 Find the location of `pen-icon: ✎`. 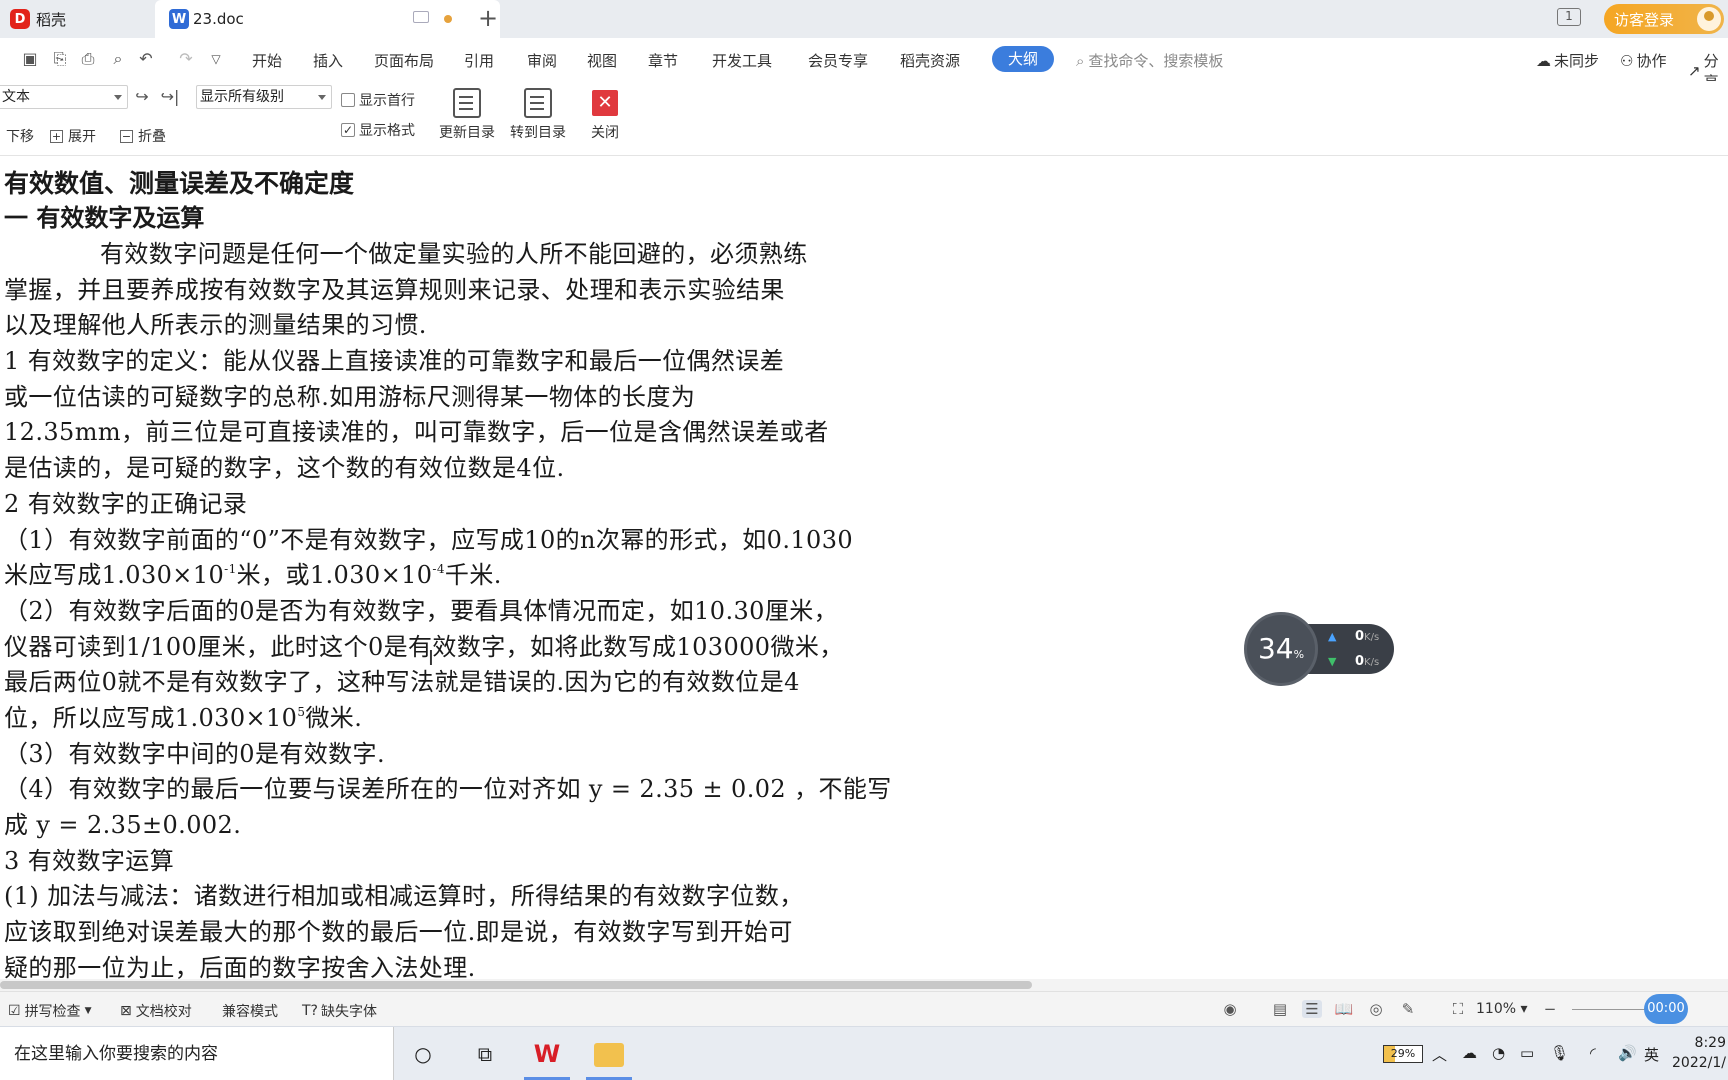

pen-icon: ✎ is located at coordinates (1408, 1009).